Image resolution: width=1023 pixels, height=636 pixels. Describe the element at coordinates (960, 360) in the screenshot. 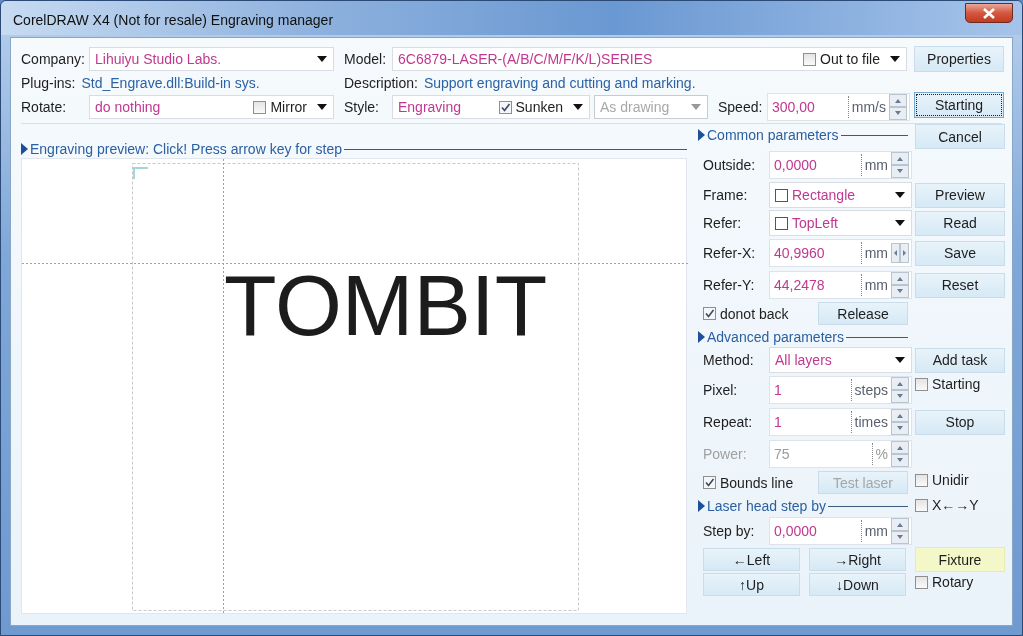

I see `button: Add task` at that location.